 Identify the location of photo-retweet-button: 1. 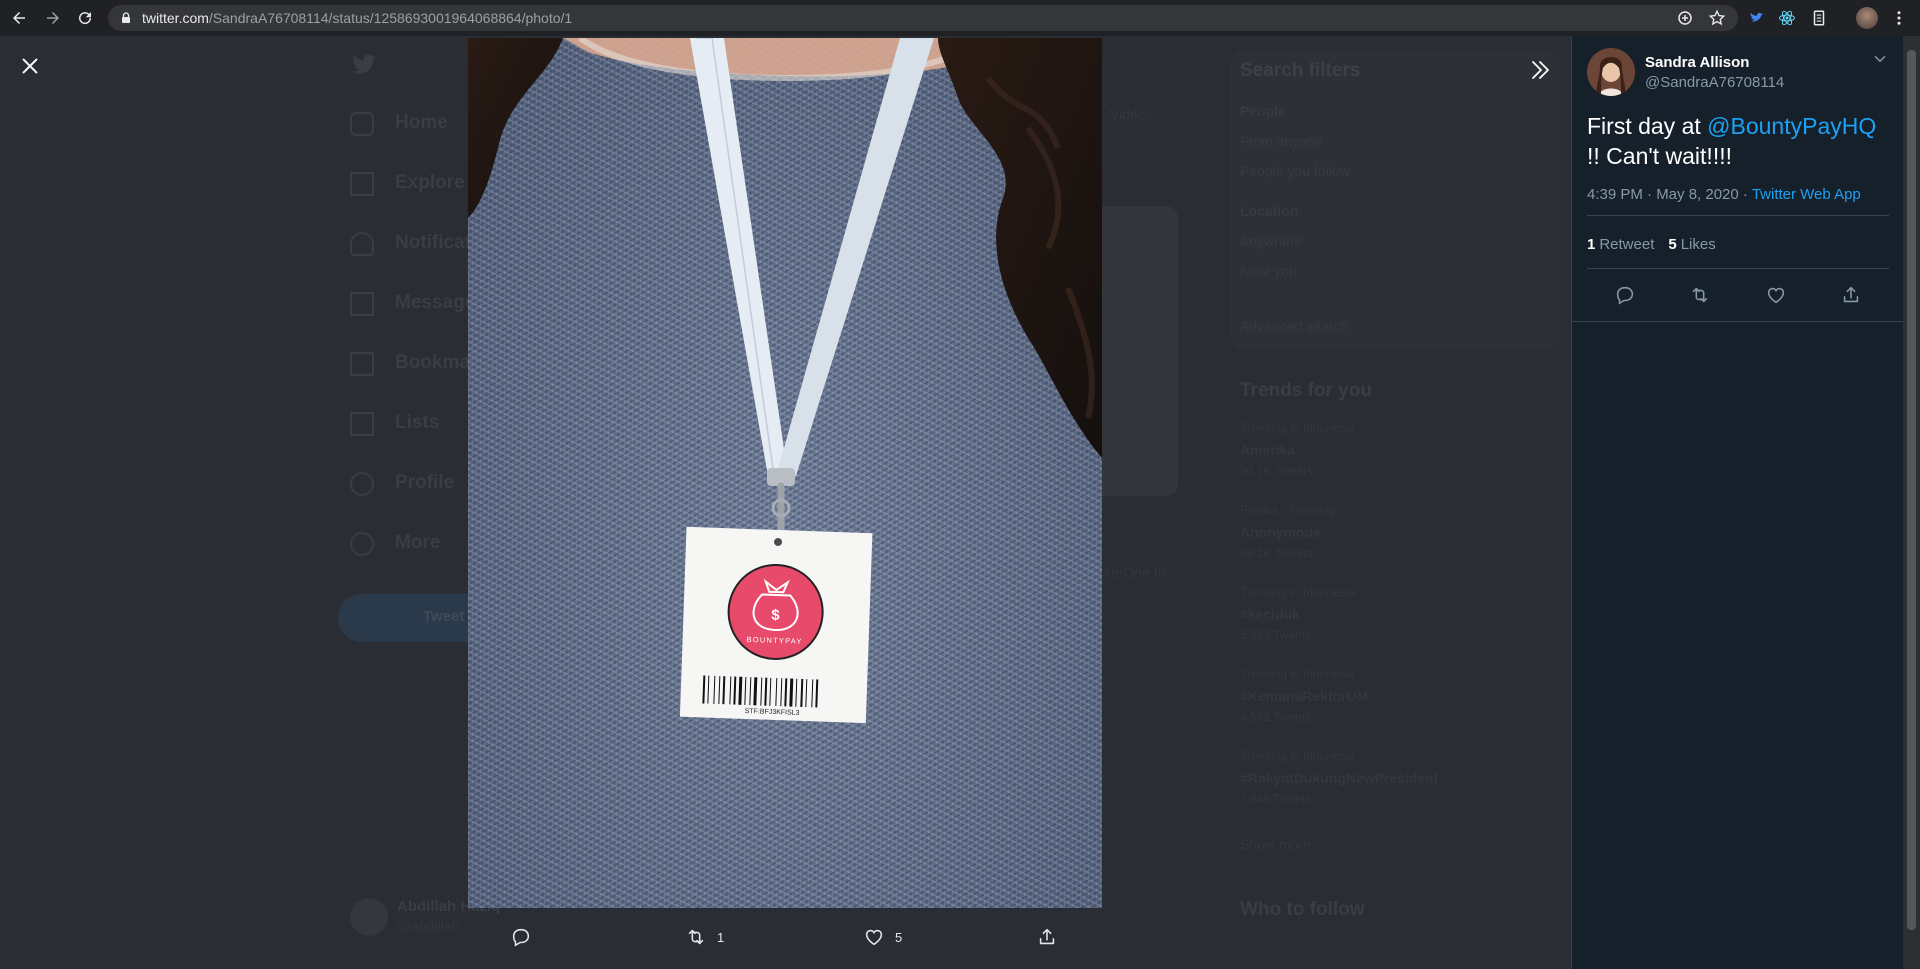
(704, 937).